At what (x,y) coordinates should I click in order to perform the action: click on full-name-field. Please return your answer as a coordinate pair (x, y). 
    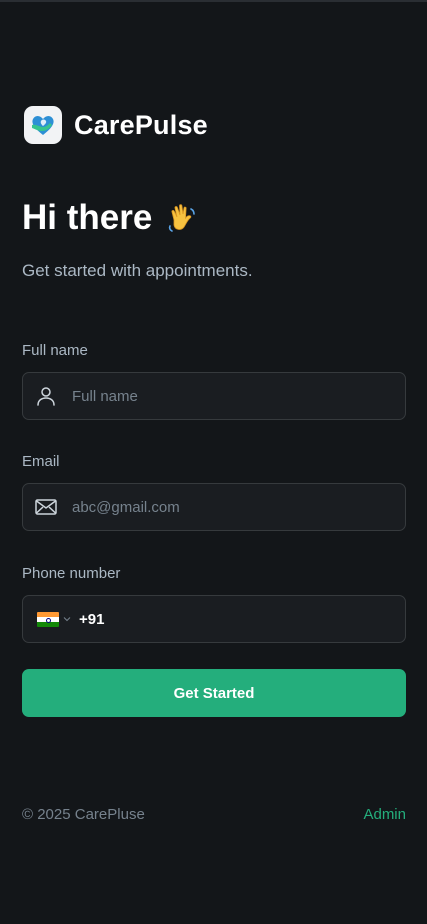
    Looking at the image, I should click on (214, 396).